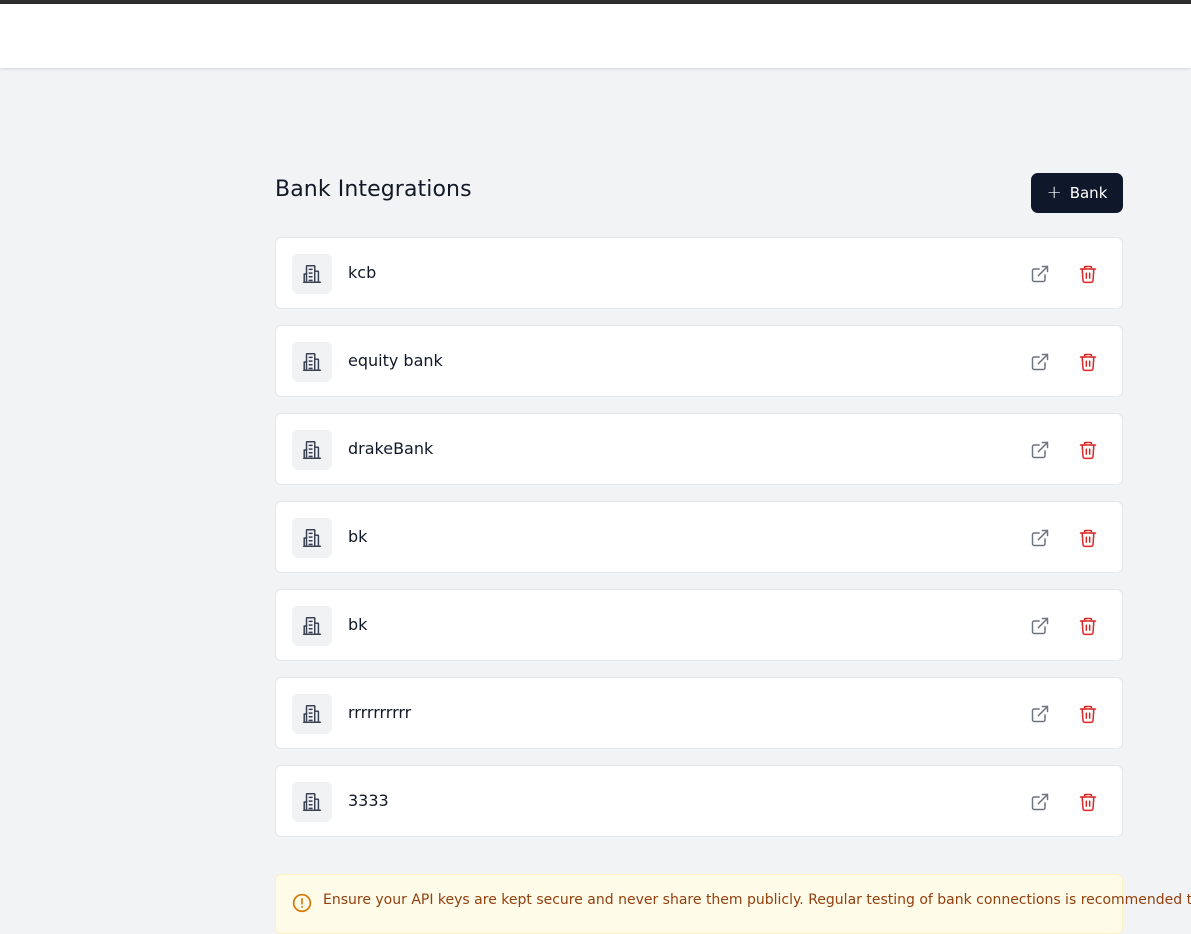  Describe the element at coordinates (1088, 193) in the screenshot. I see `add-bank-button-label: Bank` at that location.